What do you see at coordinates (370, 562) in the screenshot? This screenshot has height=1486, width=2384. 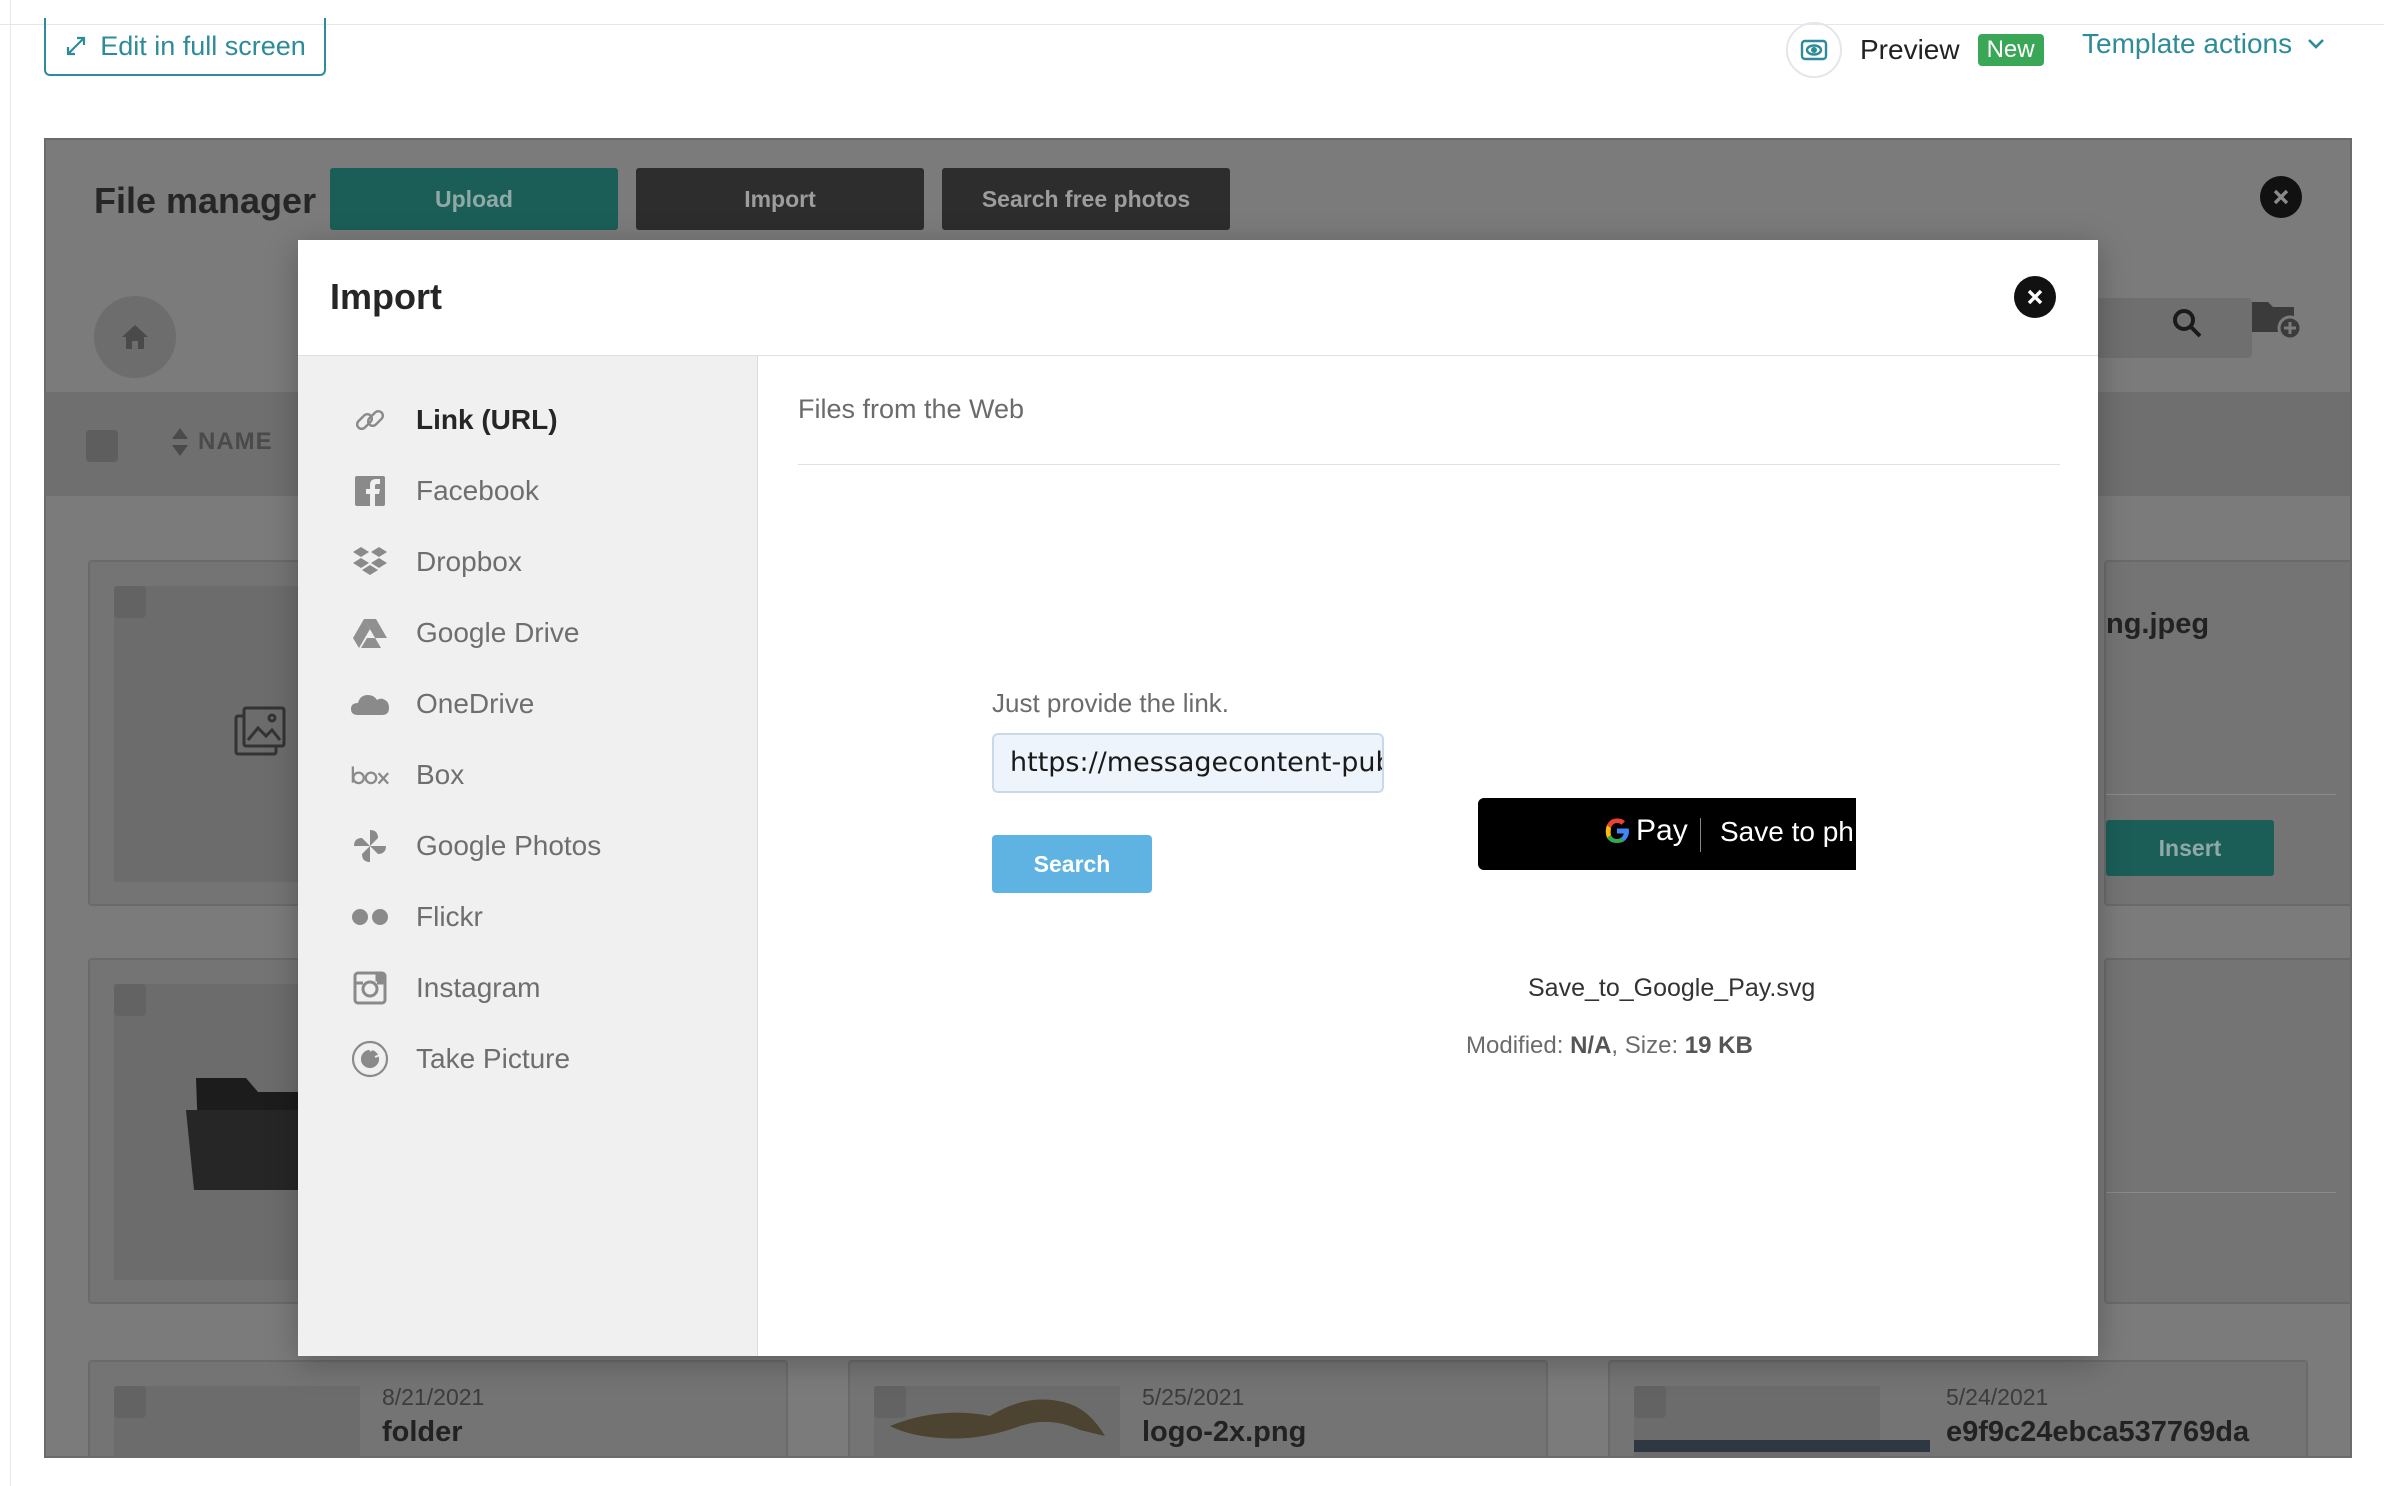 I see `dropbox-icon` at bounding box center [370, 562].